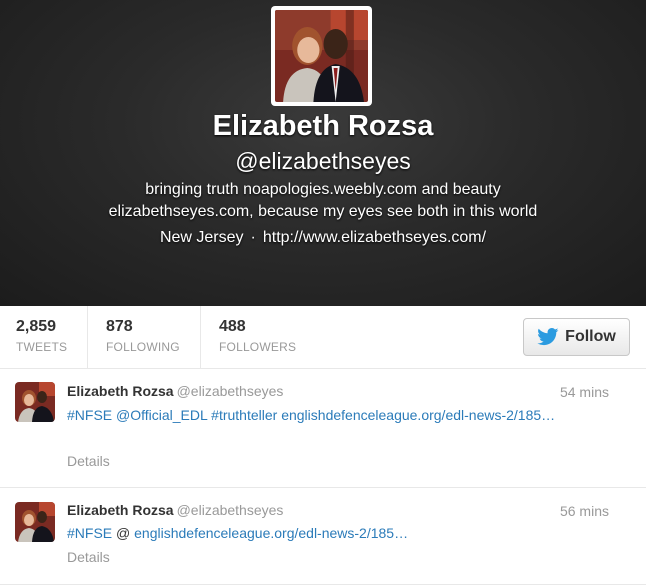 The image size is (646, 586). Describe the element at coordinates (323, 584) in the screenshot. I see `tweet-divider` at that location.